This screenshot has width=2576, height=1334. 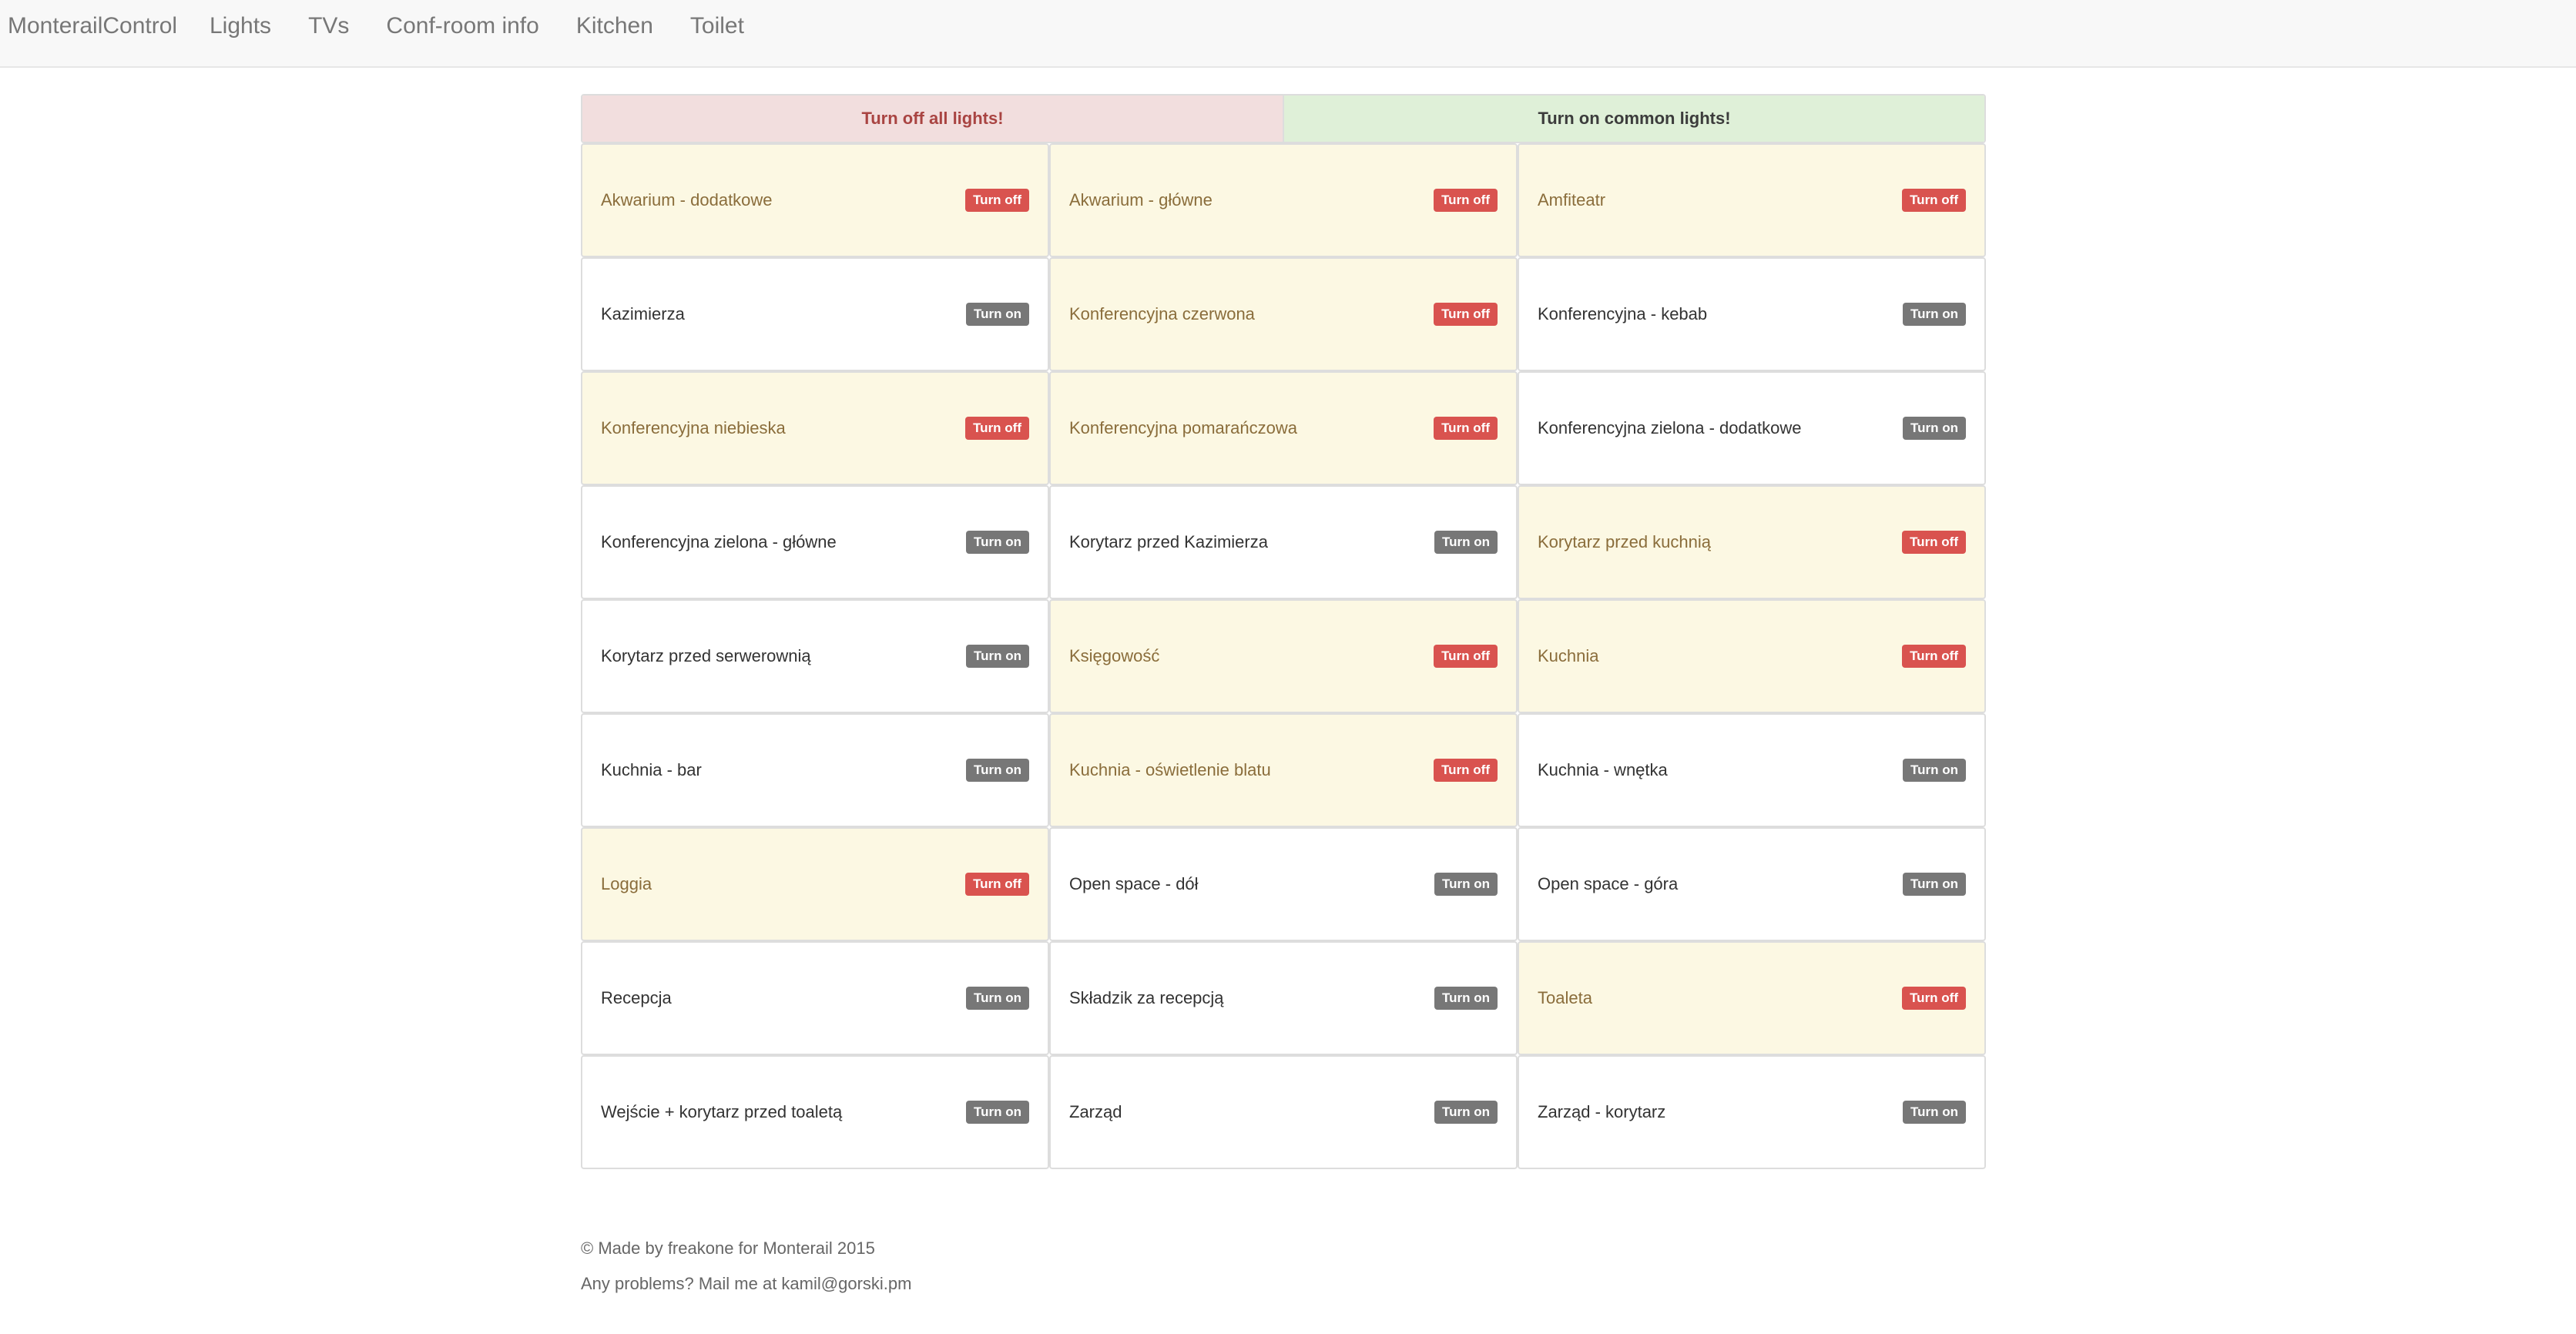 What do you see at coordinates (815, 428) in the screenshot?
I see `light-tile: Konferencyjna niebieska Turn off` at bounding box center [815, 428].